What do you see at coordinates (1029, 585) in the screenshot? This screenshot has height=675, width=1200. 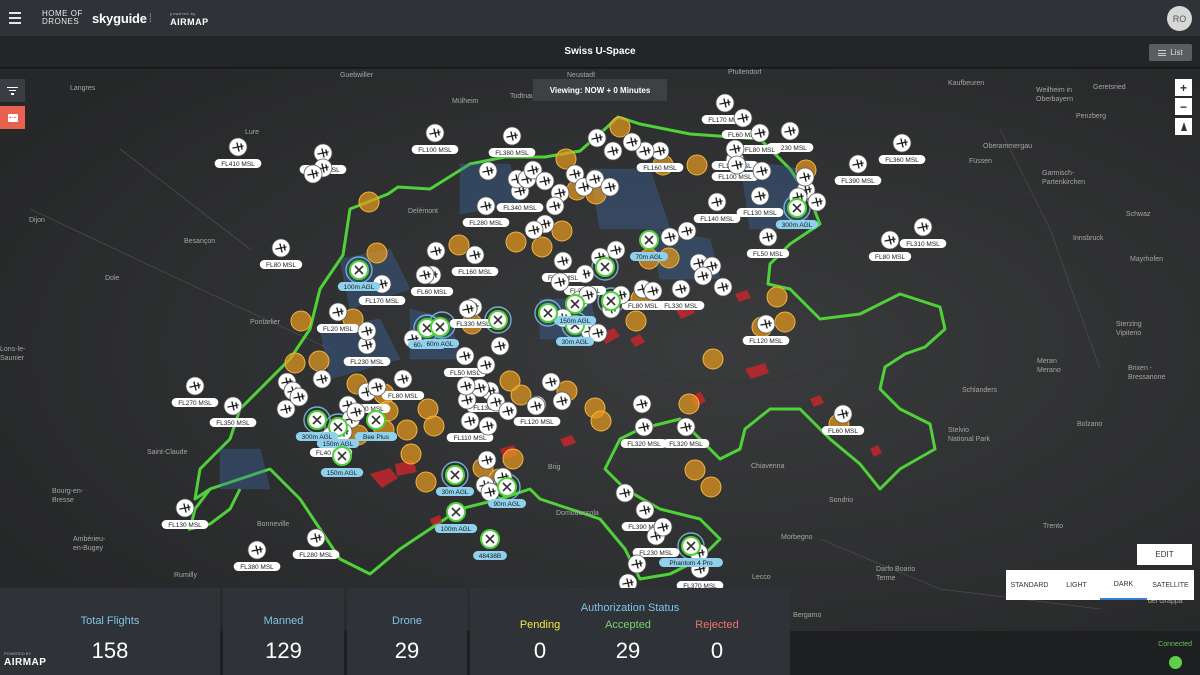 I see `style-standard: STANDARD` at bounding box center [1029, 585].